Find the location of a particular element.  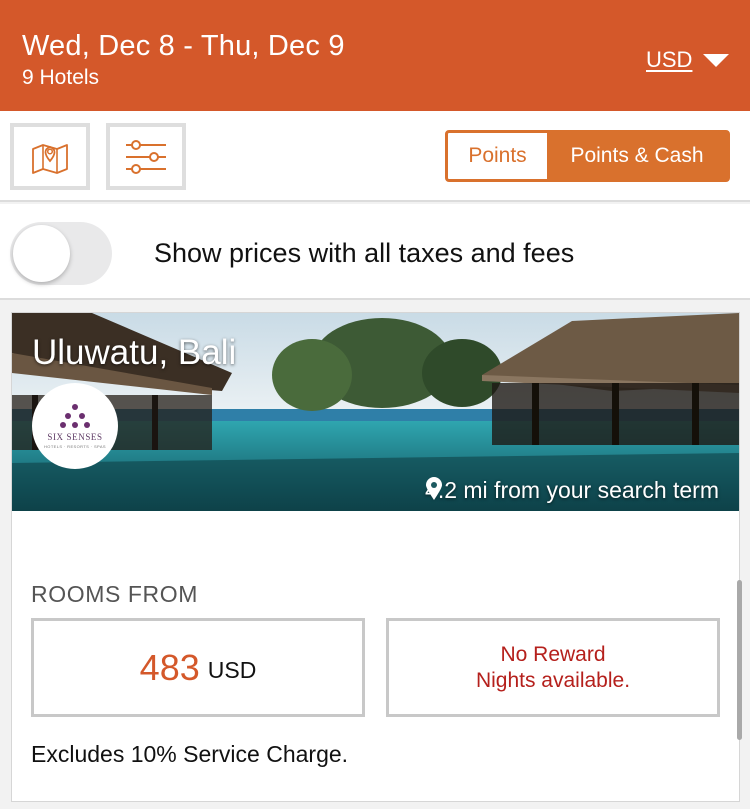

hotel-count: 9 Hotels is located at coordinates (61, 77).